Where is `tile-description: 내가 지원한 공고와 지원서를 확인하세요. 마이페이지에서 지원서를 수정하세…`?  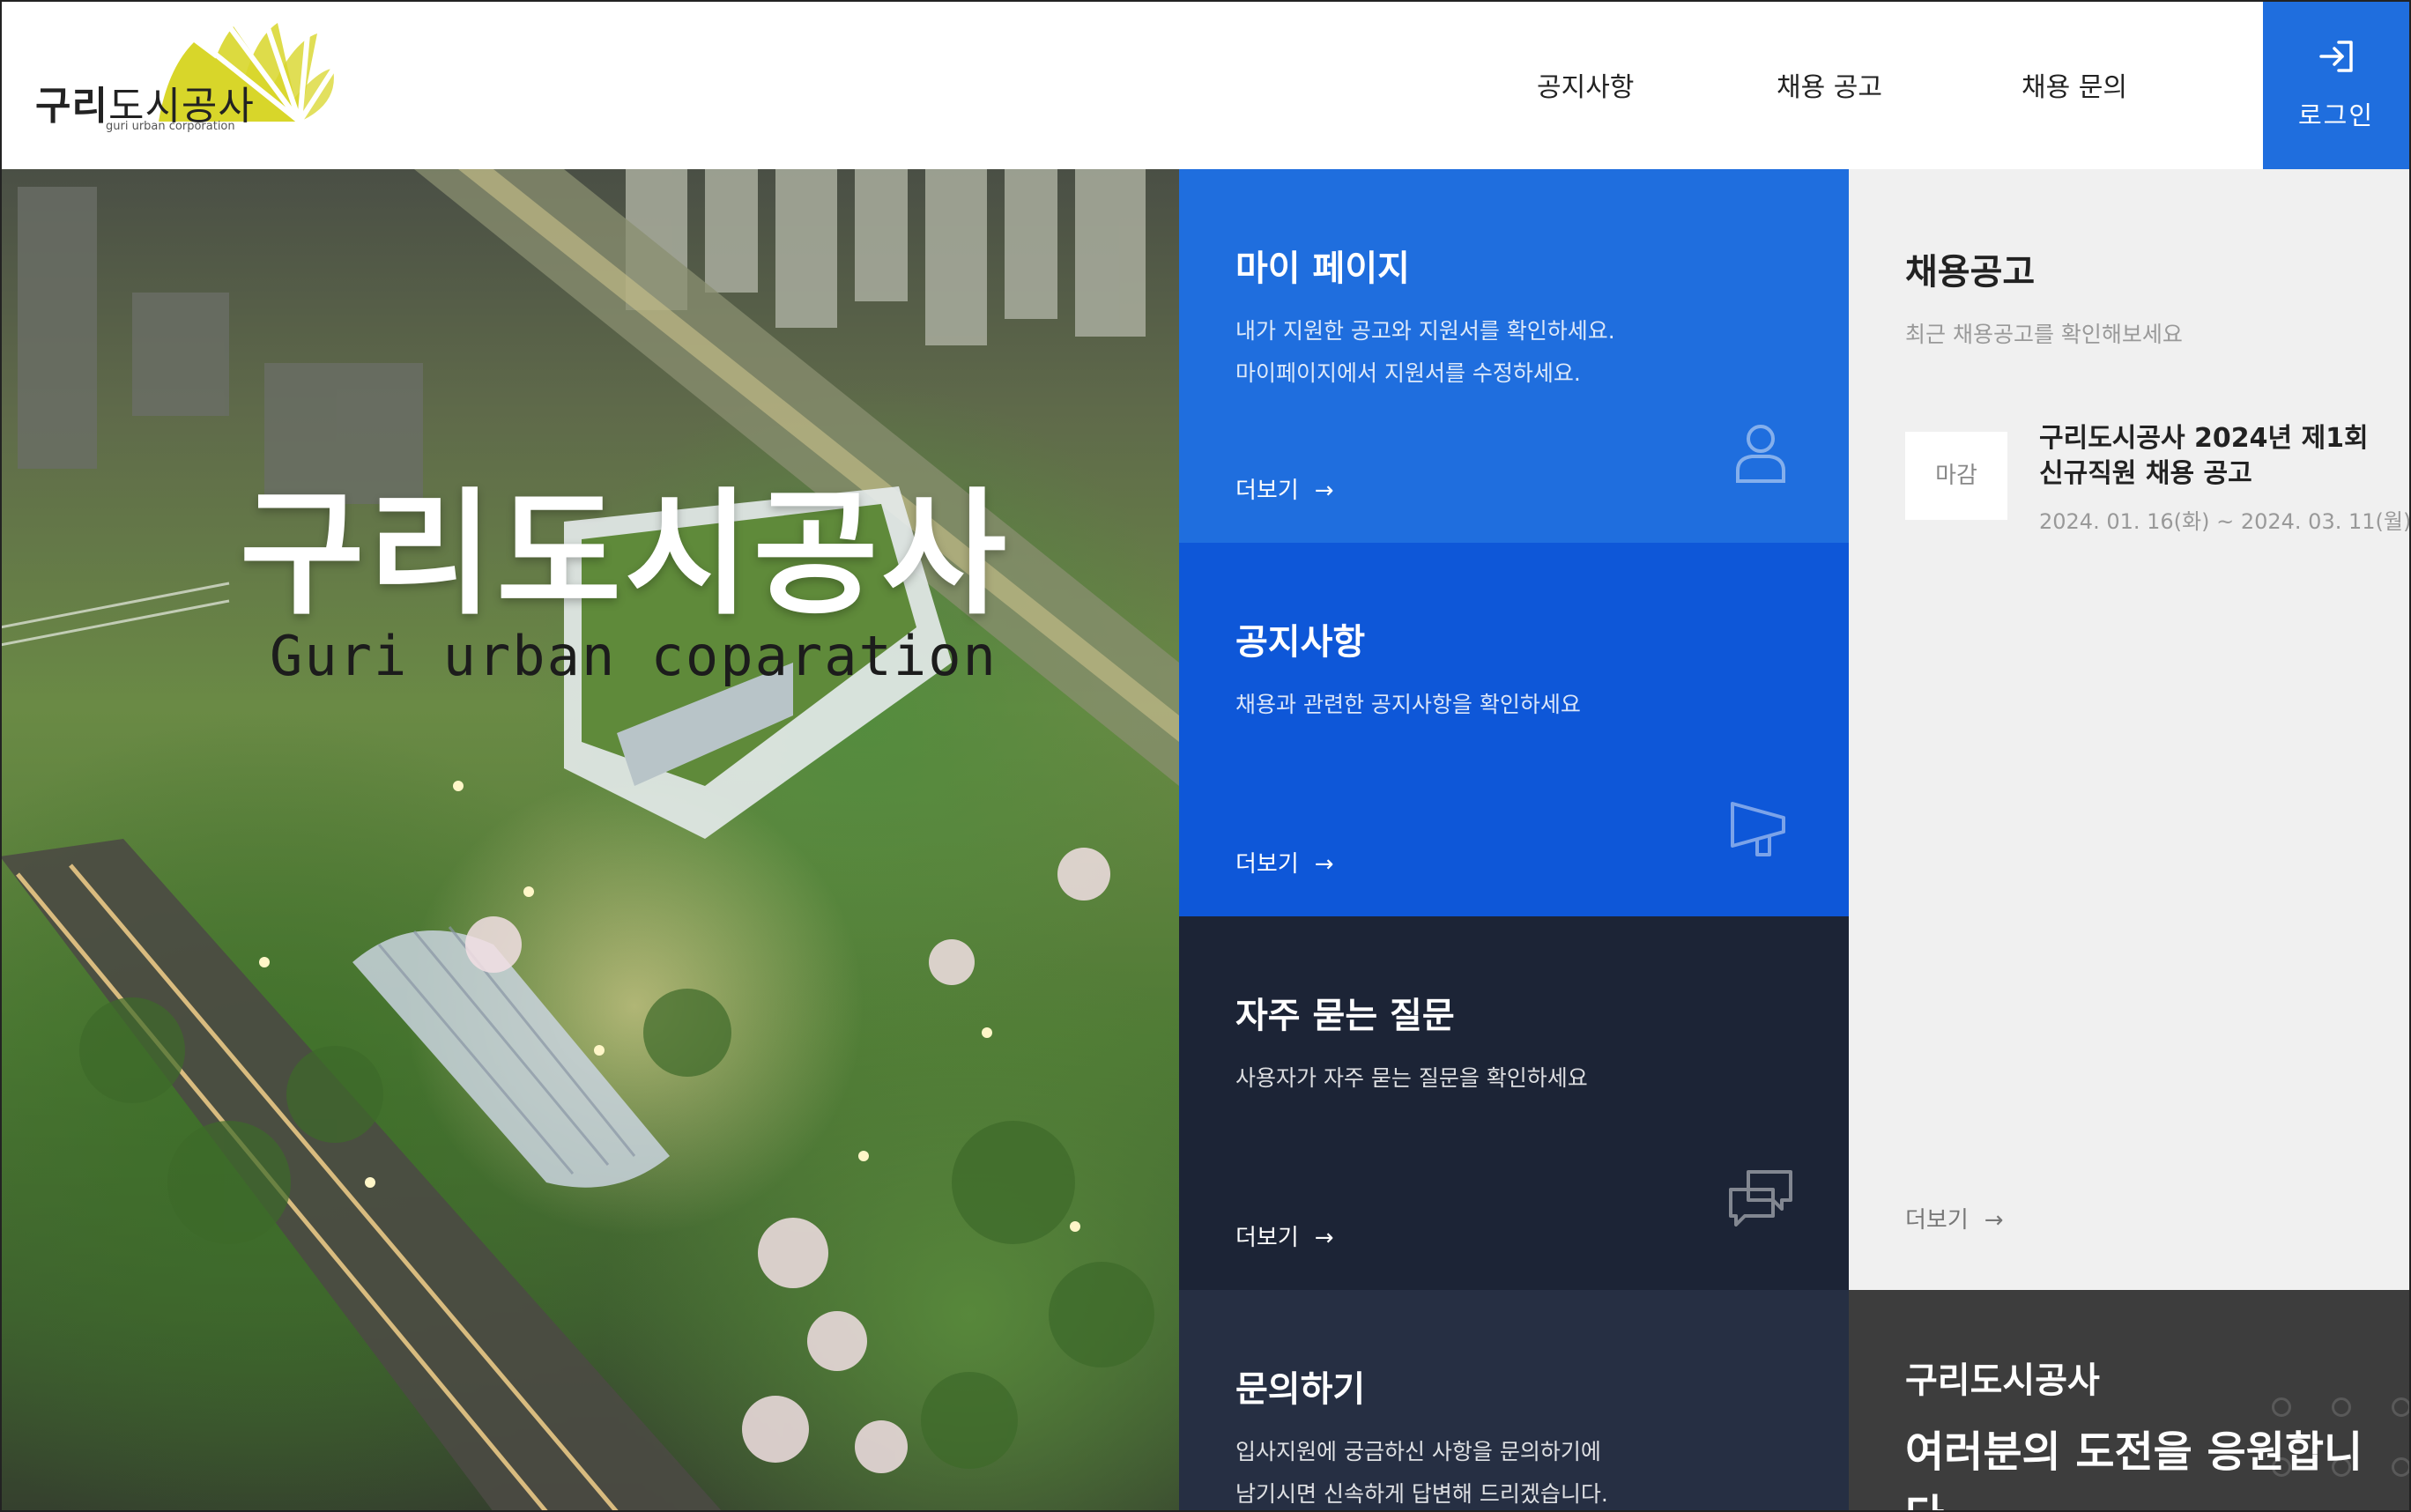 tile-description: 내가 지원한 공고와 지원서를 확인하세요. 마이페이지에서 지원서를 수정하세… is located at coordinates (1425, 352).